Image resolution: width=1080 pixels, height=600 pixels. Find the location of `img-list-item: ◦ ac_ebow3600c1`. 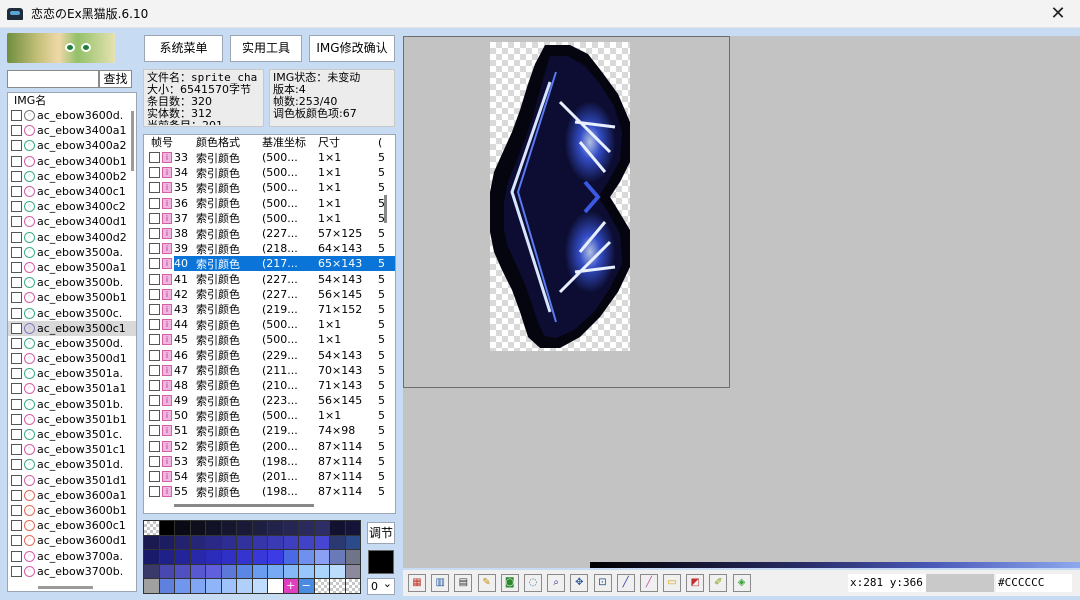

img-list-item: ◦ ac_ebow3600c1 is located at coordinates (72, 525).